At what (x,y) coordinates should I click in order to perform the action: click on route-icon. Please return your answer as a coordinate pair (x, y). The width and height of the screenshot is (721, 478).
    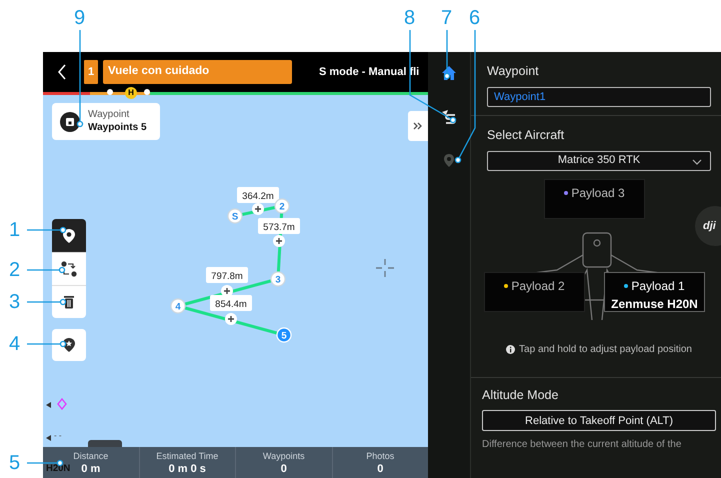
    Looking at the image, I should click on (449, 117).